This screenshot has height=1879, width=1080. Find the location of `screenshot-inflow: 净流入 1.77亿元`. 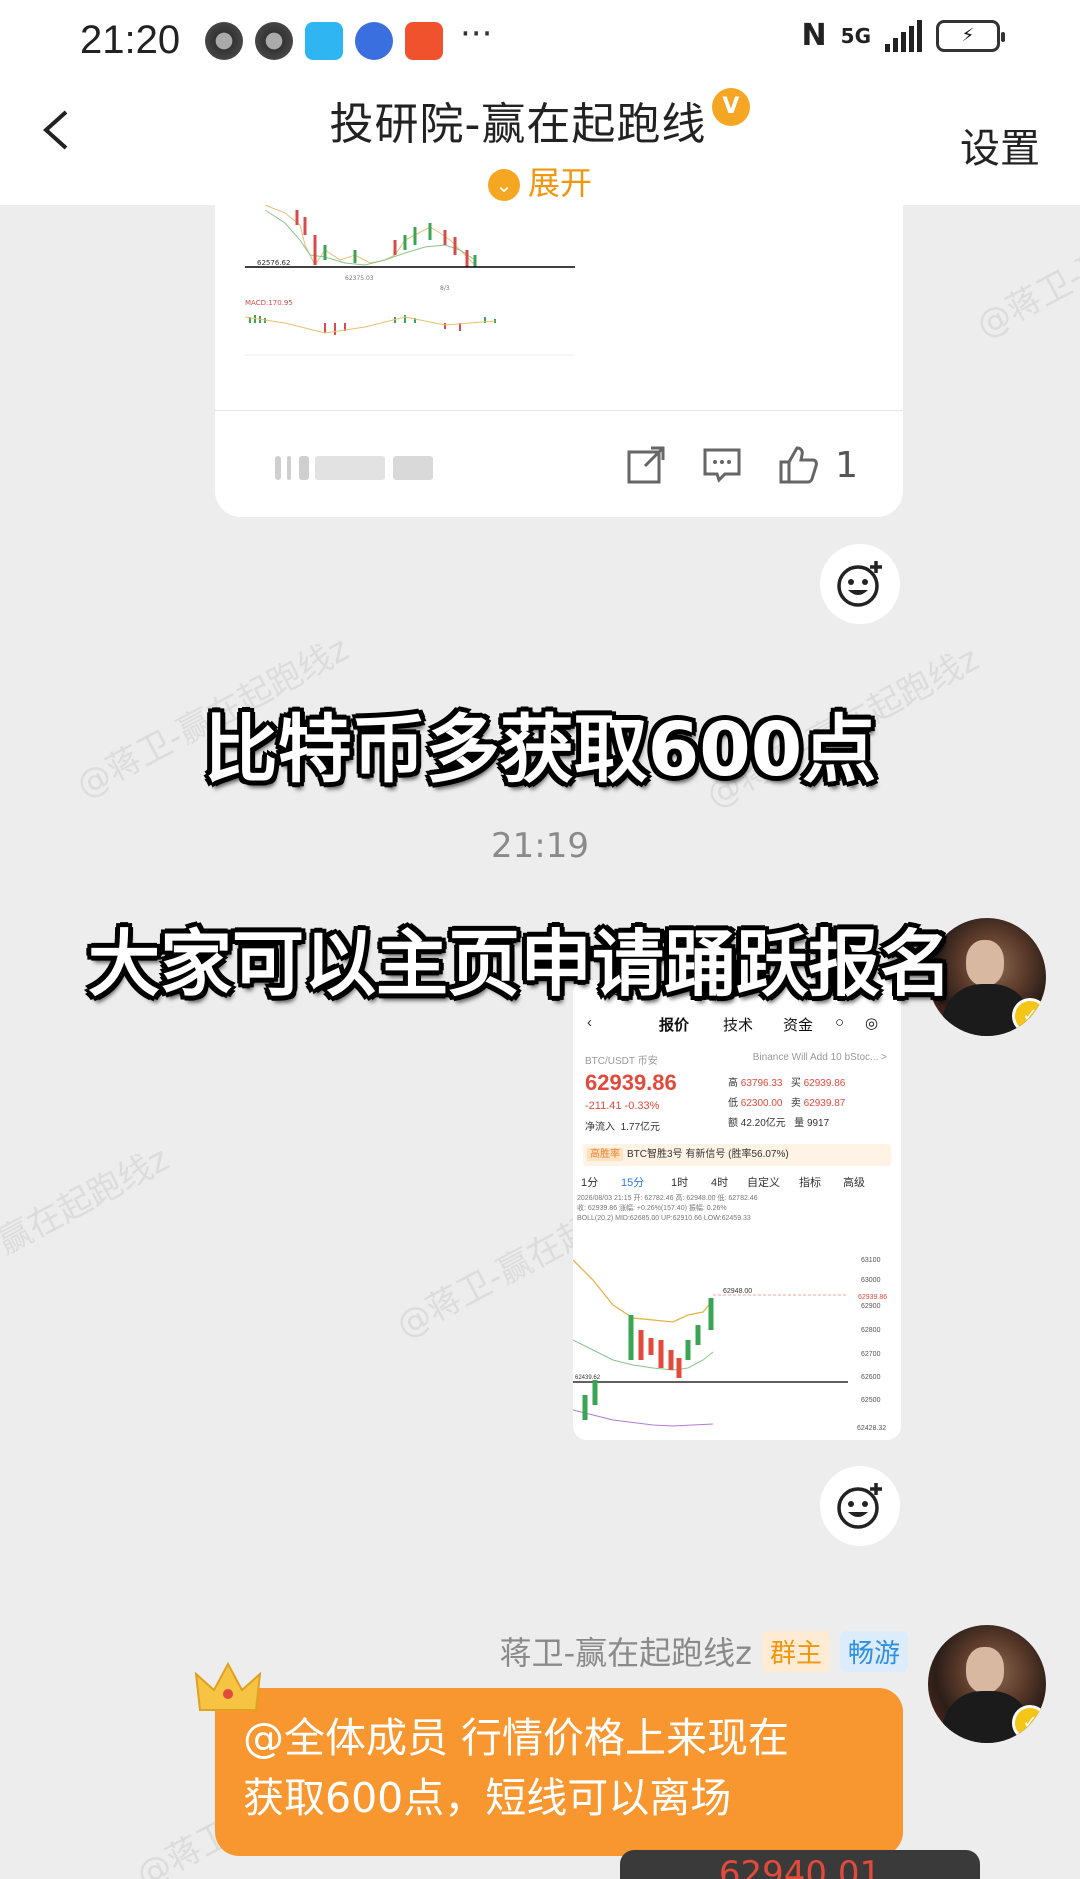

screenshot-inflow: 净流入 1.77亿元 is located at coordinates (622, 1125).